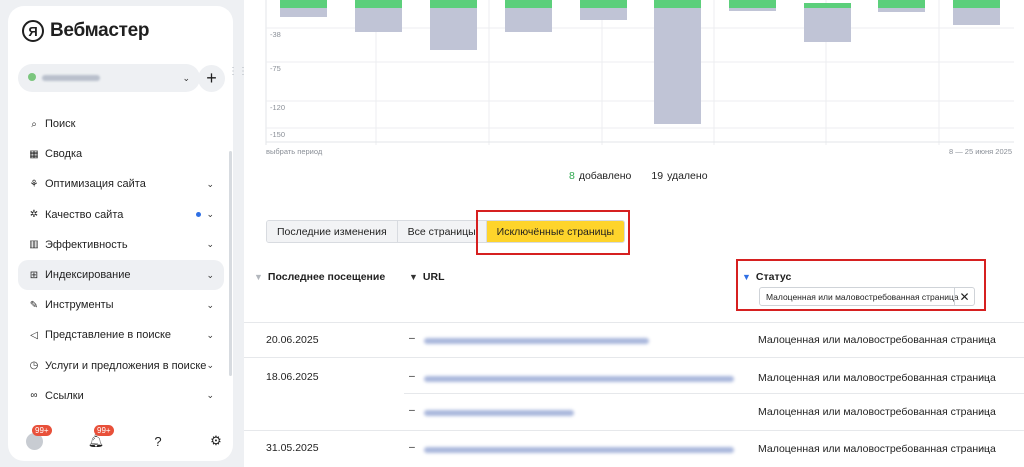 The image size is (1024, 467). What do you see at coordinates (84, 214) in the screenshot?
I see `sidebar-item-label: Качество сайта` at bounding box center [84, 214].